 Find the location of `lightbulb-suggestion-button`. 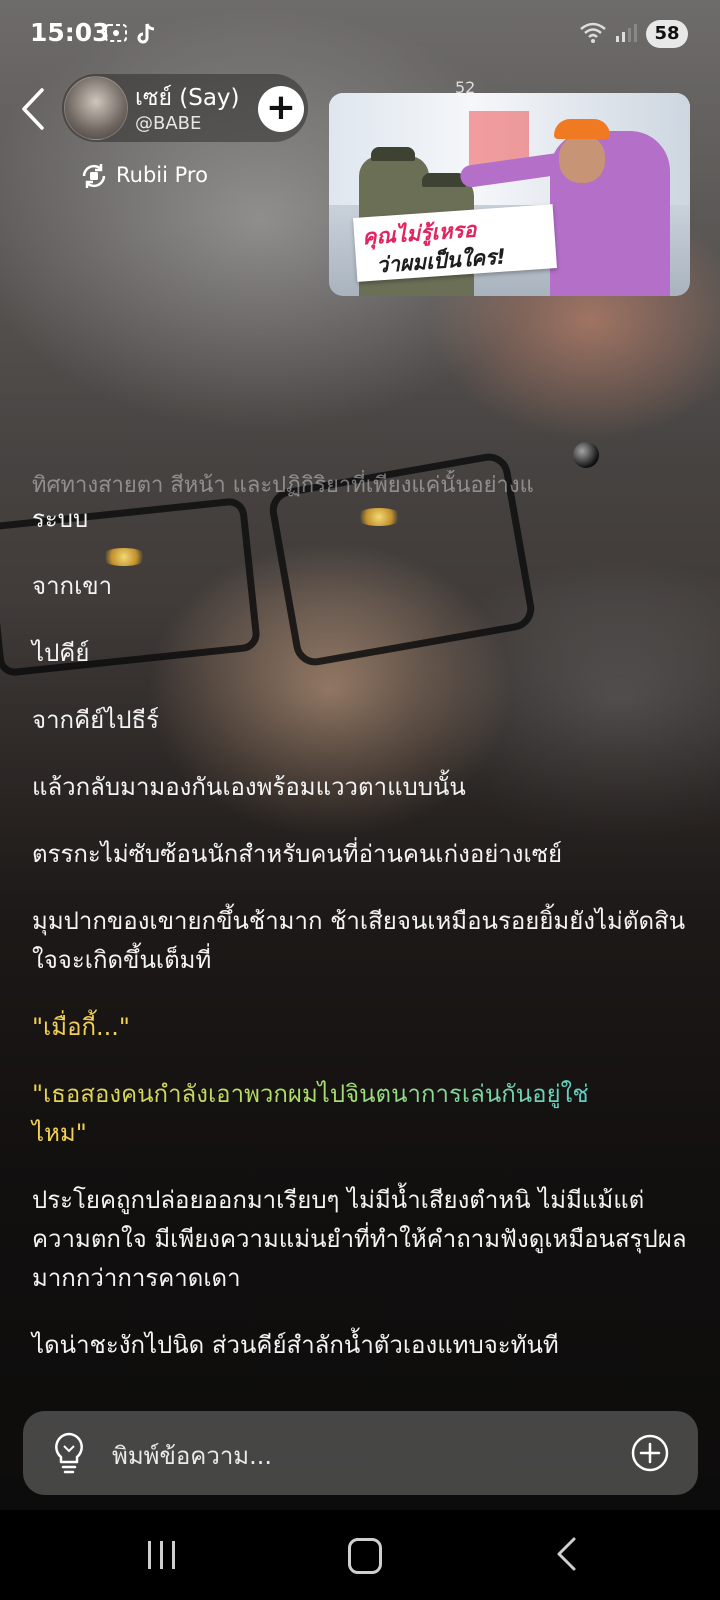

lightbulb-suggestion-button is located at coordinates (69, 1453).